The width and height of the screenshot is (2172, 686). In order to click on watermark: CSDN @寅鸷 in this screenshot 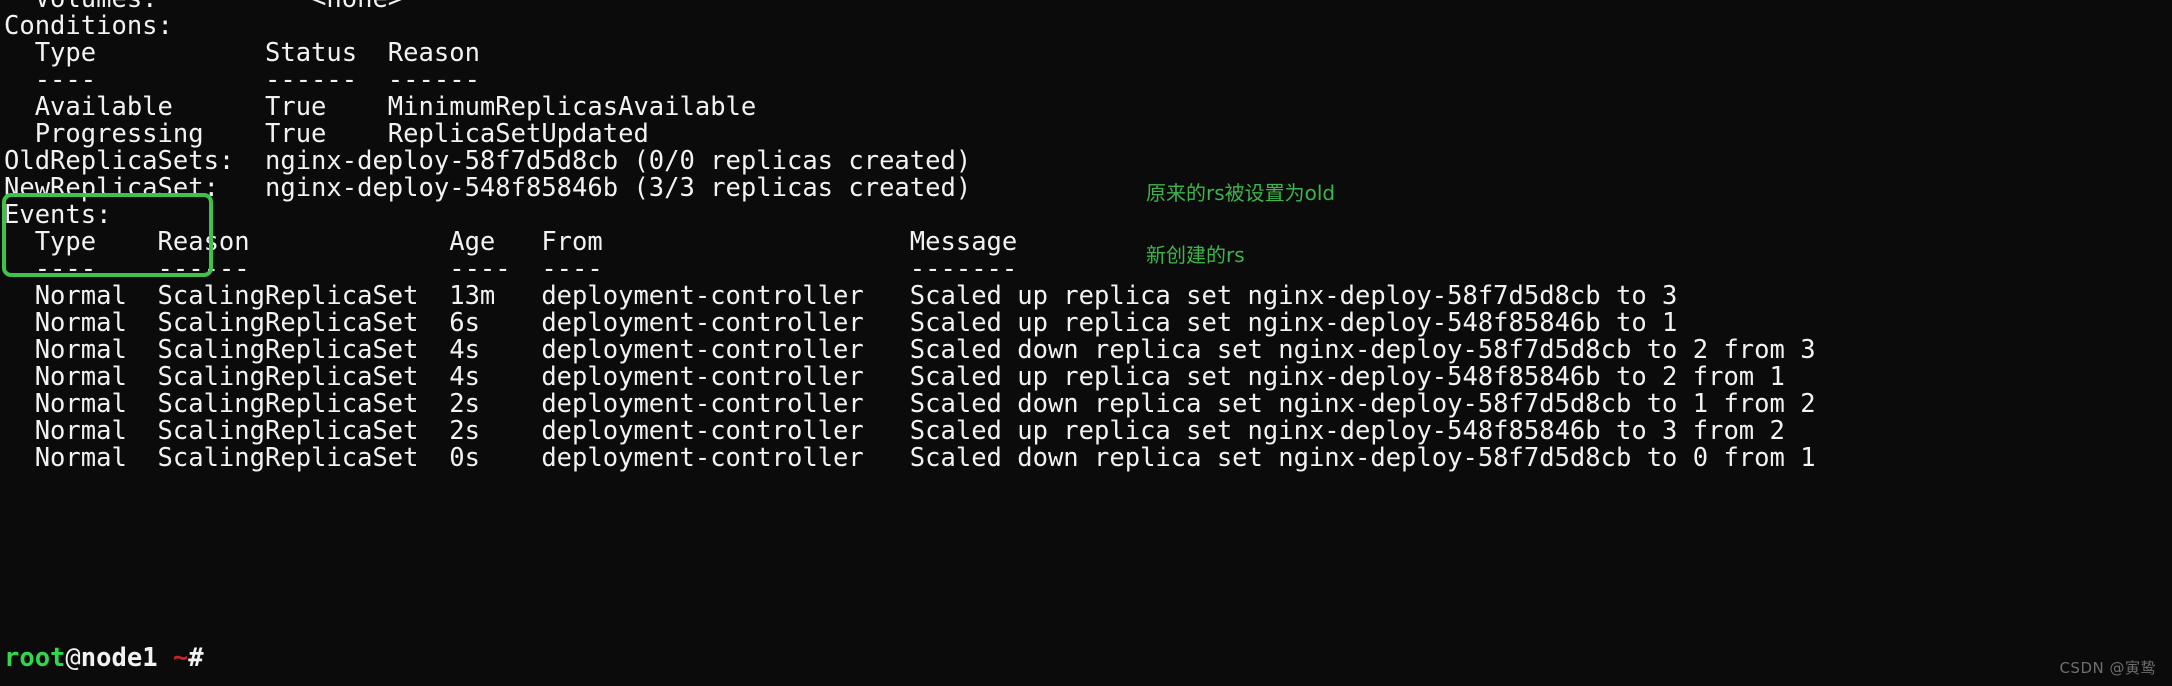, I will do `click(2107, 668)`.